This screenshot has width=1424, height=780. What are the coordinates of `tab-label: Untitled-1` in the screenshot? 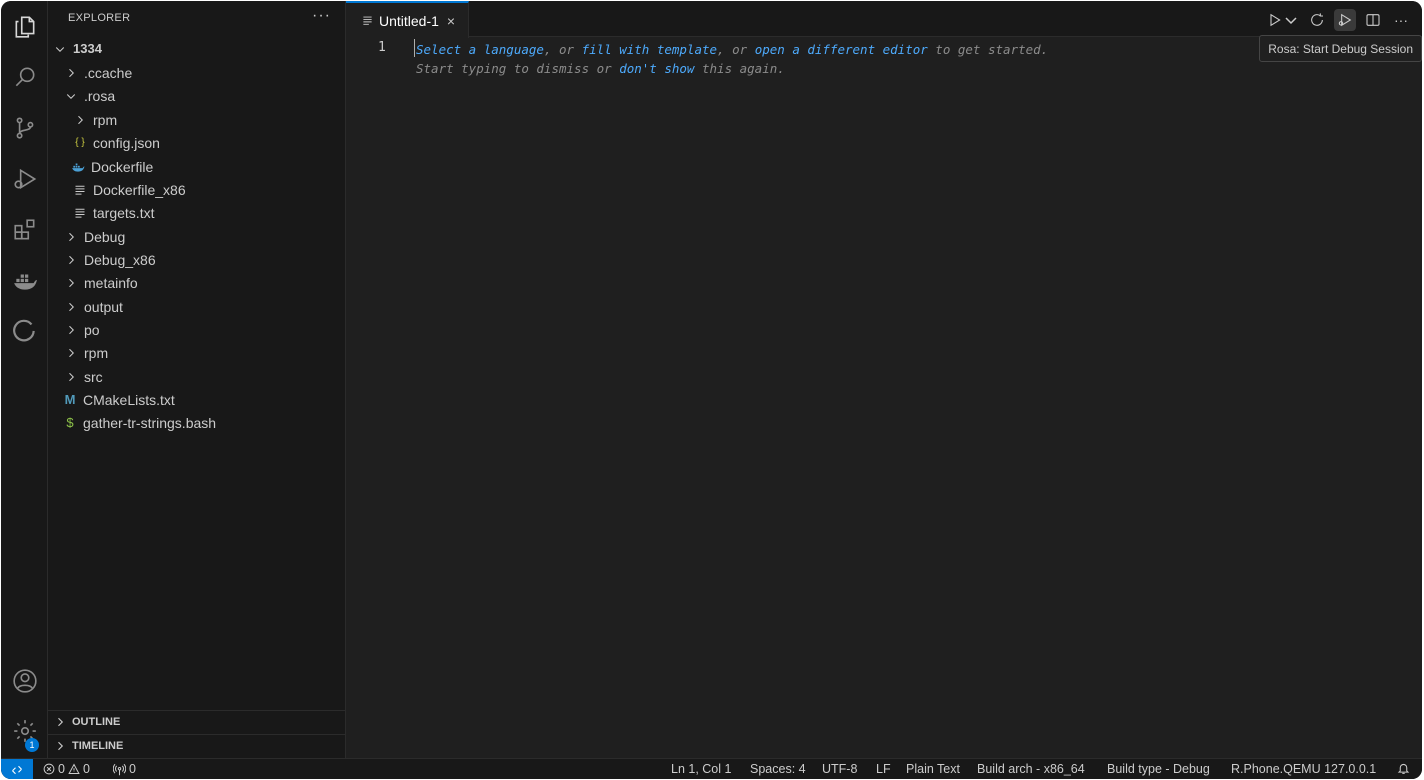 It's located at (409, 20).